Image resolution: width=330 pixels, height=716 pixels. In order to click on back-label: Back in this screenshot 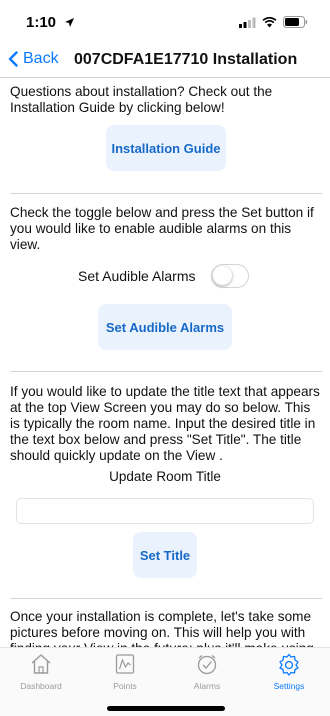, I will do `click(41, 58)`.